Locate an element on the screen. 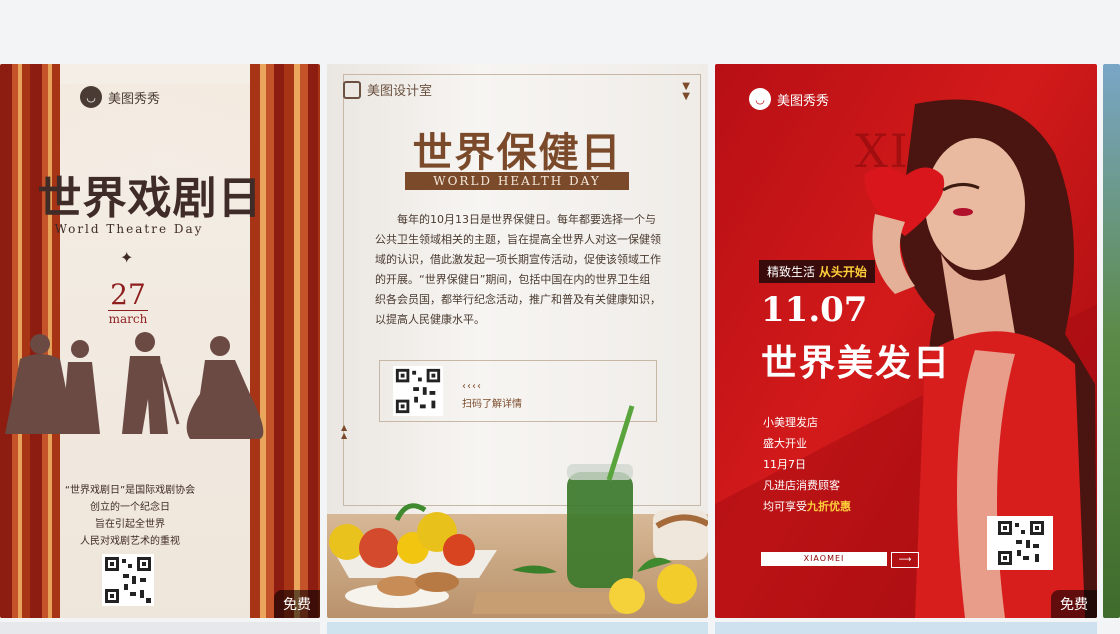  arrow-right-icon: ⟶ is located at coordinates (905, 560).